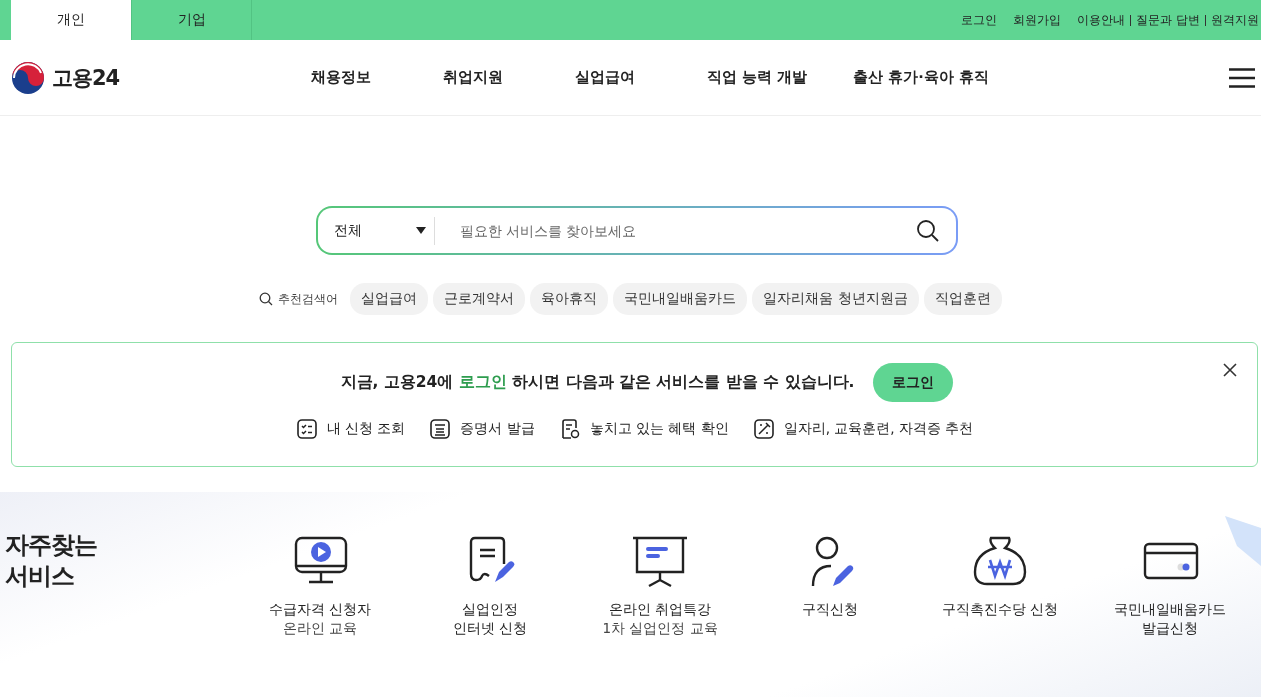 The height and width of the screenshot is (697, 1261). I want to click on search-field: 필요한 서비스를 찾아보세요, so click(675, 230).